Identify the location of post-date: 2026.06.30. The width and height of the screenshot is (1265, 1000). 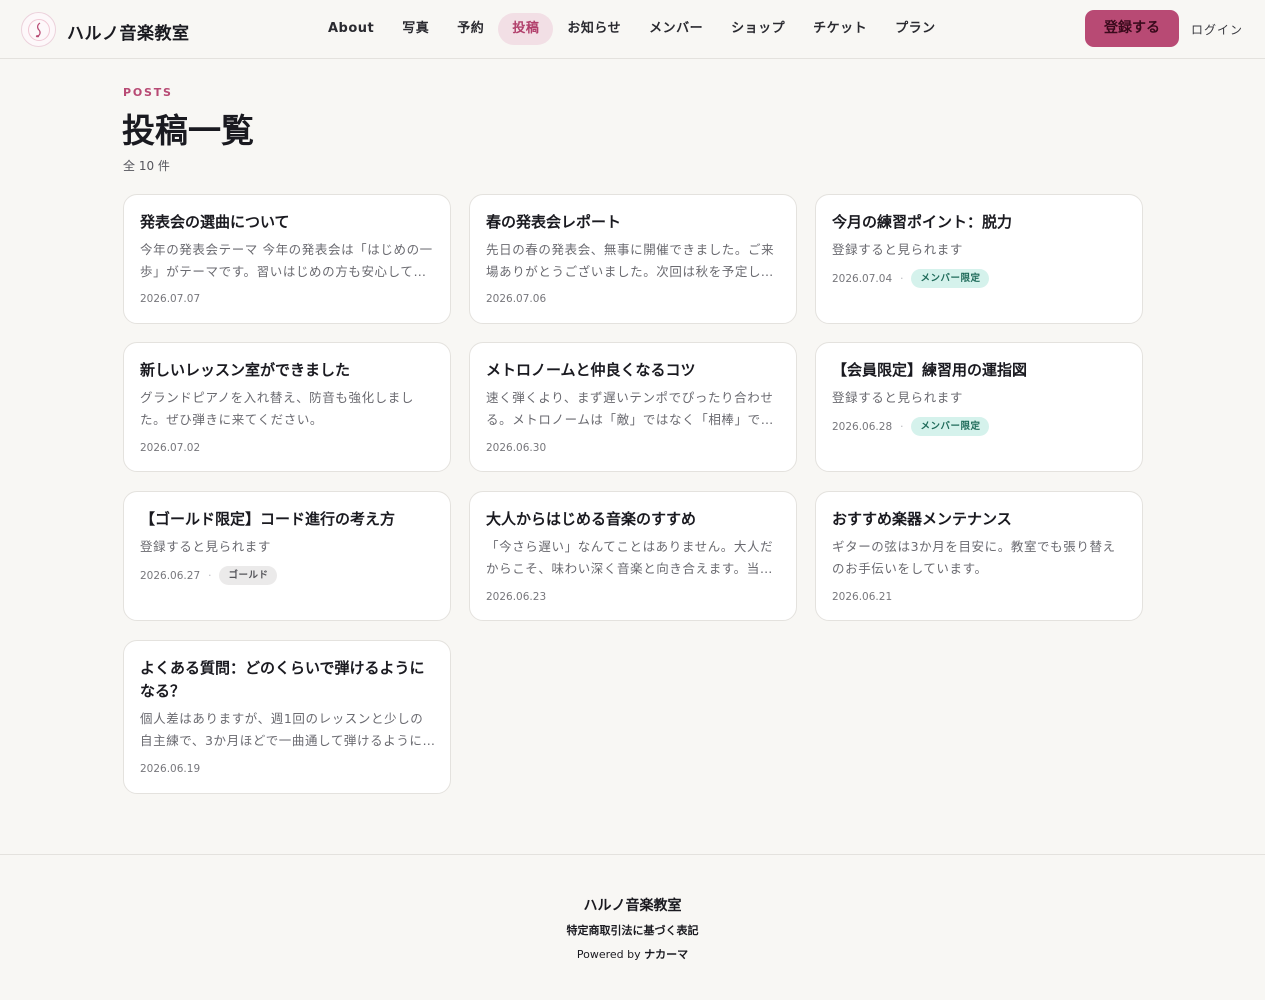
(516, 448).